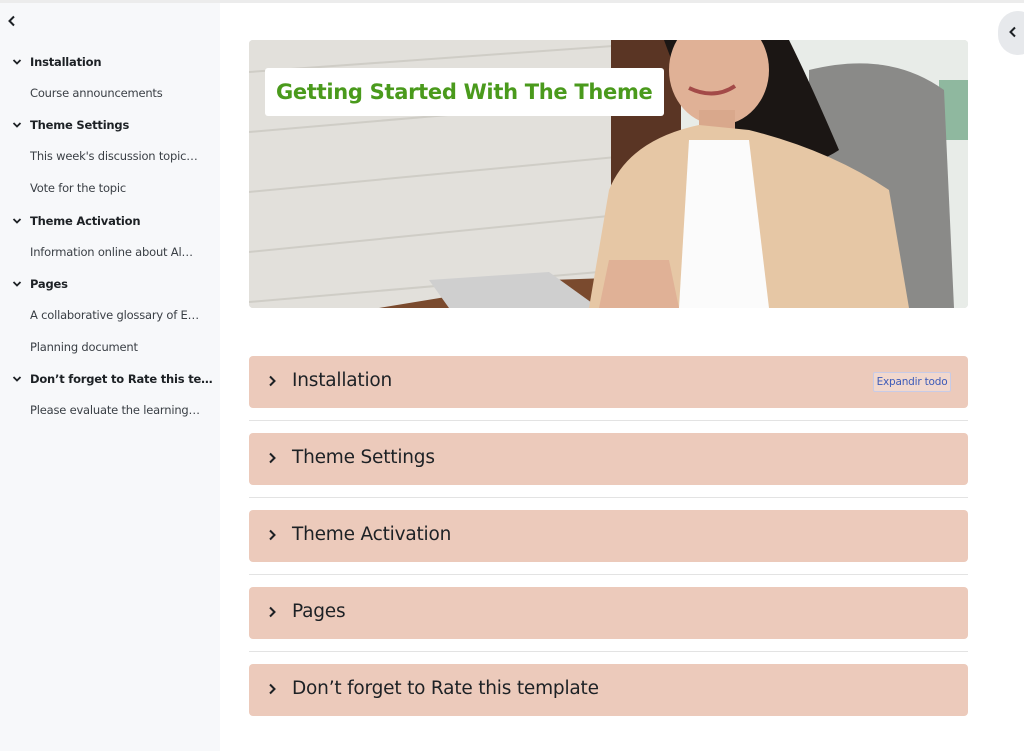  I want to click on section-installation: Installation, so click(608, 382).